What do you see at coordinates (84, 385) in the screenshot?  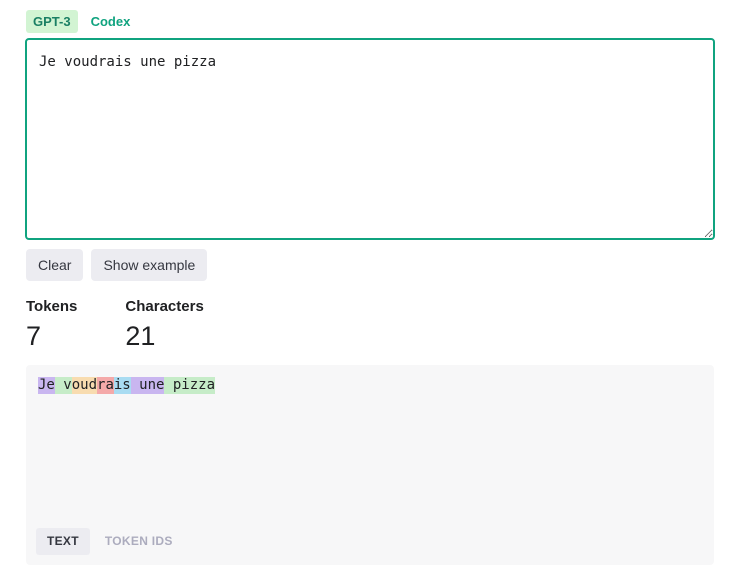 I see `token-span: oud` at bounding box center [84, 385].